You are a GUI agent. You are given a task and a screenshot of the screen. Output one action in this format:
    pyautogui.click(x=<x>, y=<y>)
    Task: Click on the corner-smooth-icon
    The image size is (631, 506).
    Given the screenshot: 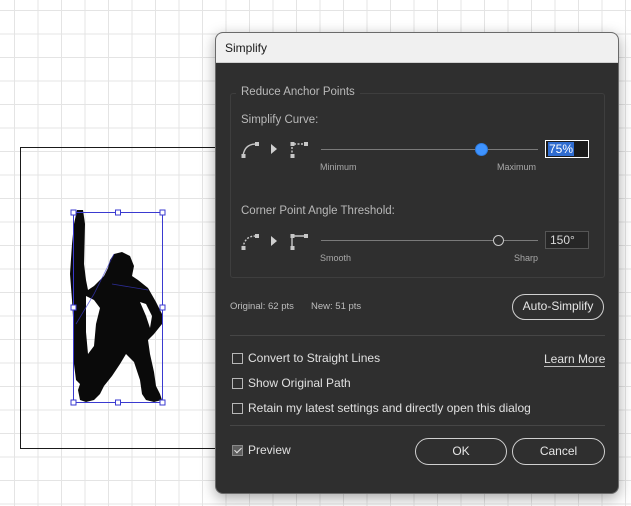 What is the action you would take?
    pyautogui.click(x=250, y=242)
    